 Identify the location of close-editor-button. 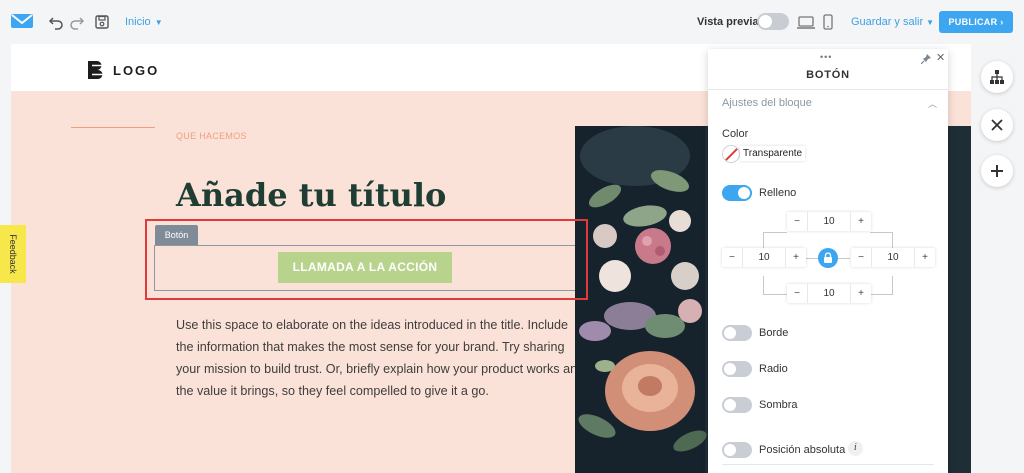
(997, 125).